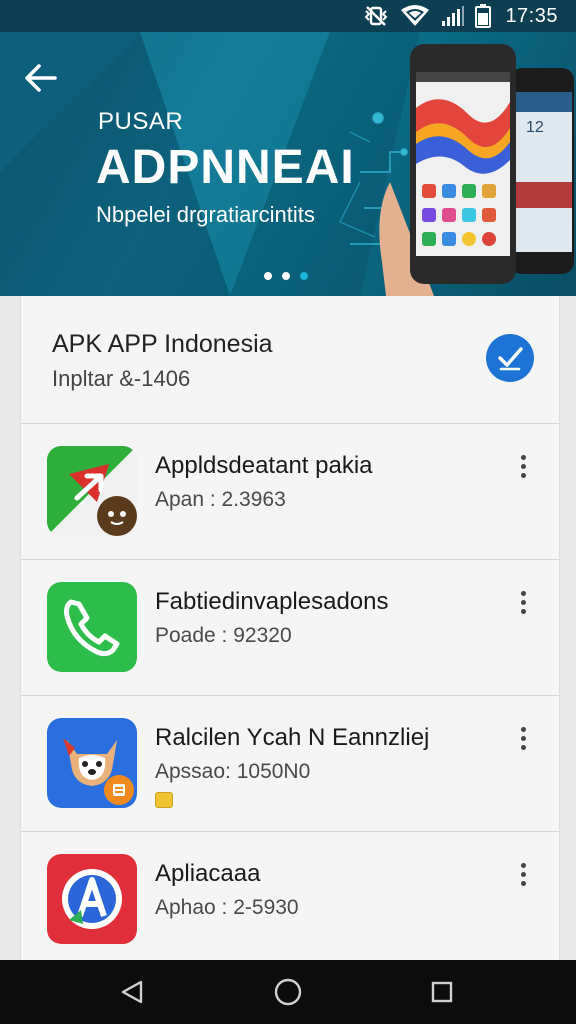 This screenshot has height=1024, width=576. What do you see at coordinates (227, 907) in the screenshot?
I see `app-meta: Aphao : 2-5930` at bounding box center [227, 907].